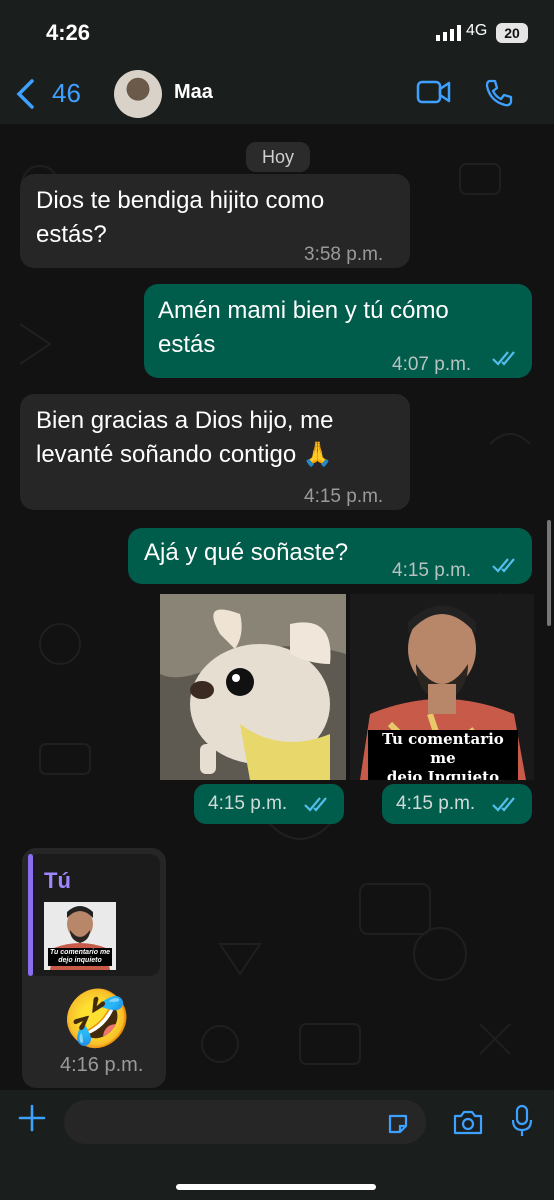  Describe the element at coordinates (522, 1121) in the screenshot. I see `microphone-icon` at that location.